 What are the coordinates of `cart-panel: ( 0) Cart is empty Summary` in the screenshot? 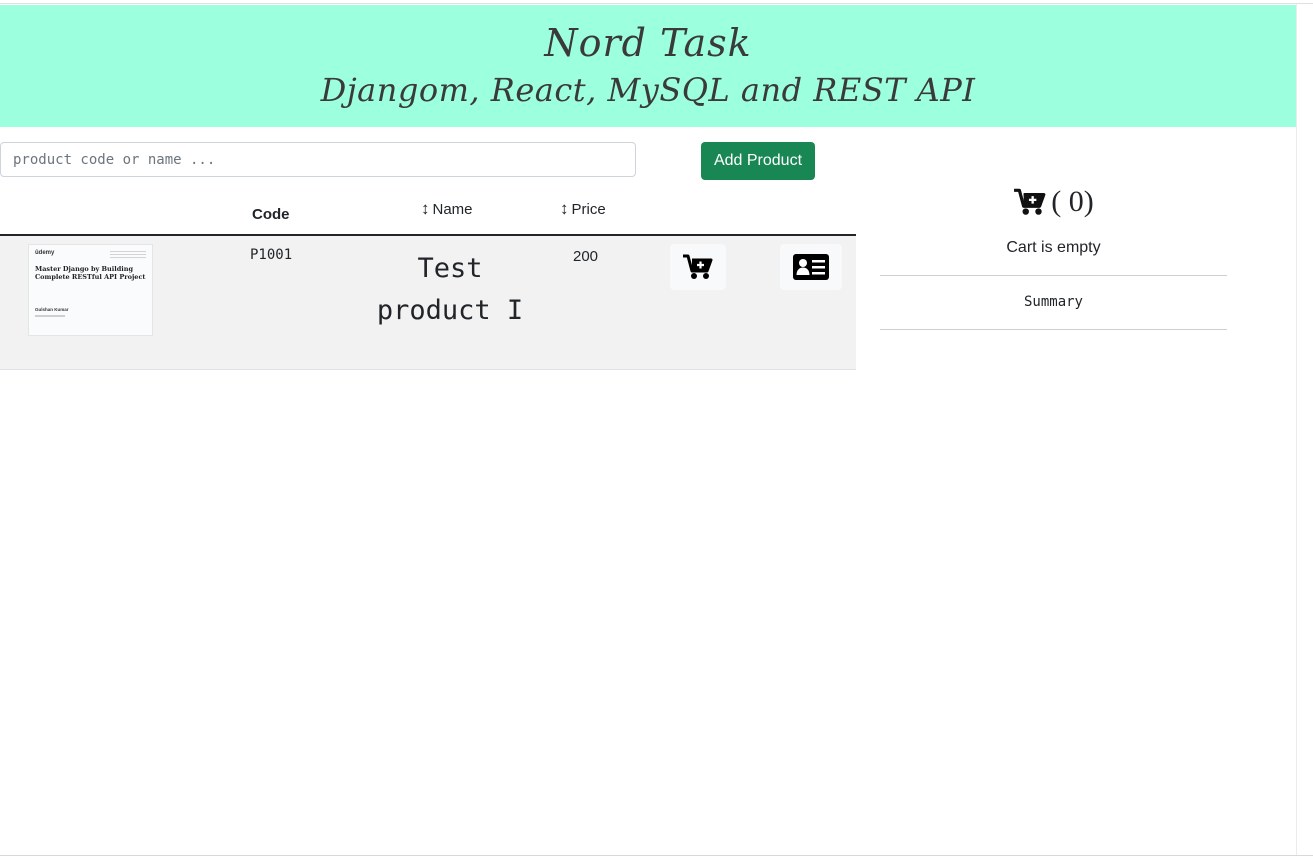 It's located at (1053, 257).